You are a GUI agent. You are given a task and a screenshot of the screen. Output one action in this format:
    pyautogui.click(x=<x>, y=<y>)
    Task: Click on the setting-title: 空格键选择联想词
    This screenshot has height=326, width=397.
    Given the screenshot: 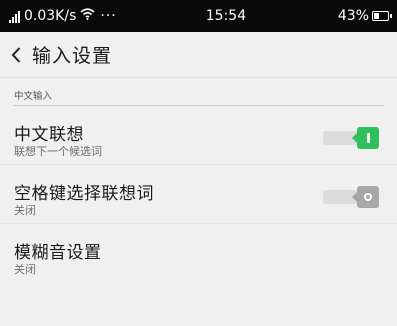 What is the action you would take?
    pyautogui.click(x=84, y=194)
    